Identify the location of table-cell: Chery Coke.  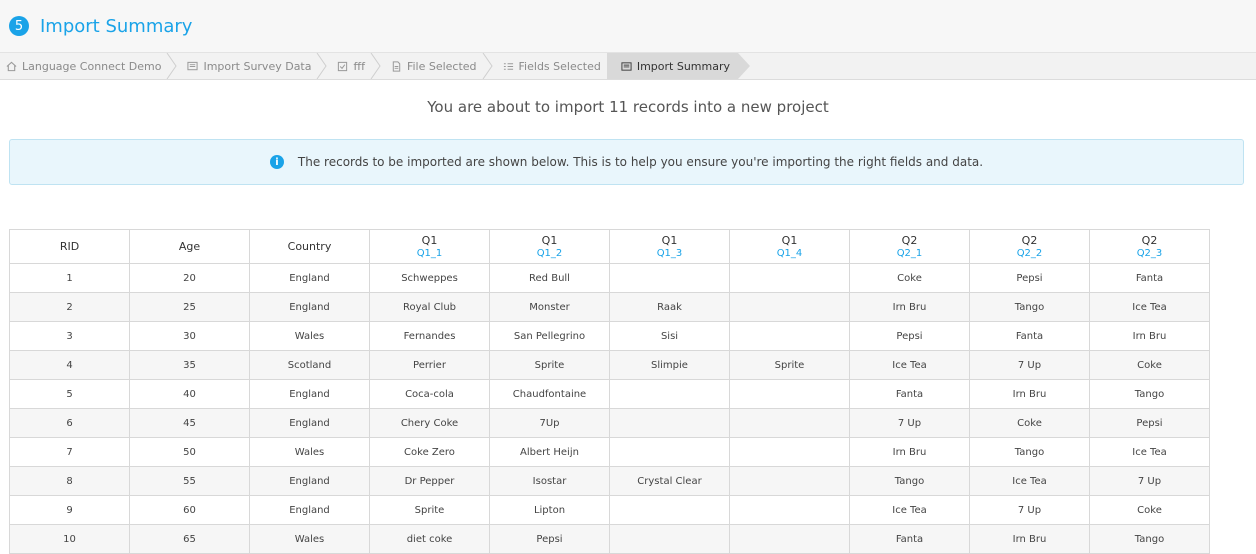
(429, 423).